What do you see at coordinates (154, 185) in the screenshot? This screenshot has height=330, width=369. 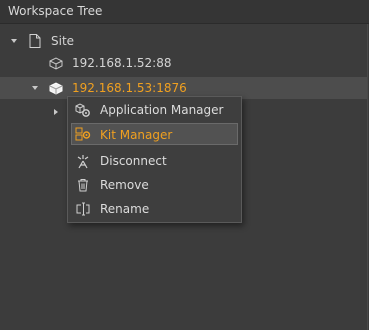 I see `menu-item-remove: Remove` at bounding box center [154, 185].